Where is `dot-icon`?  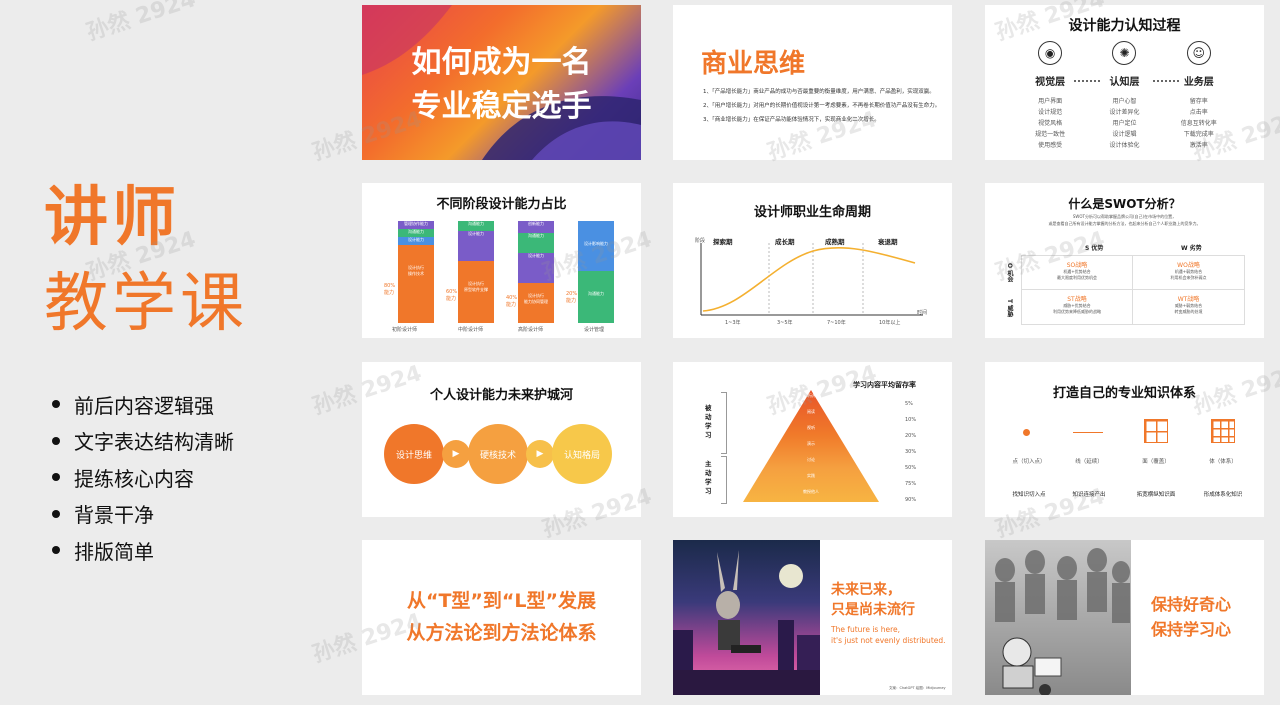
dot-icon is located at coordinates (1026, 432).